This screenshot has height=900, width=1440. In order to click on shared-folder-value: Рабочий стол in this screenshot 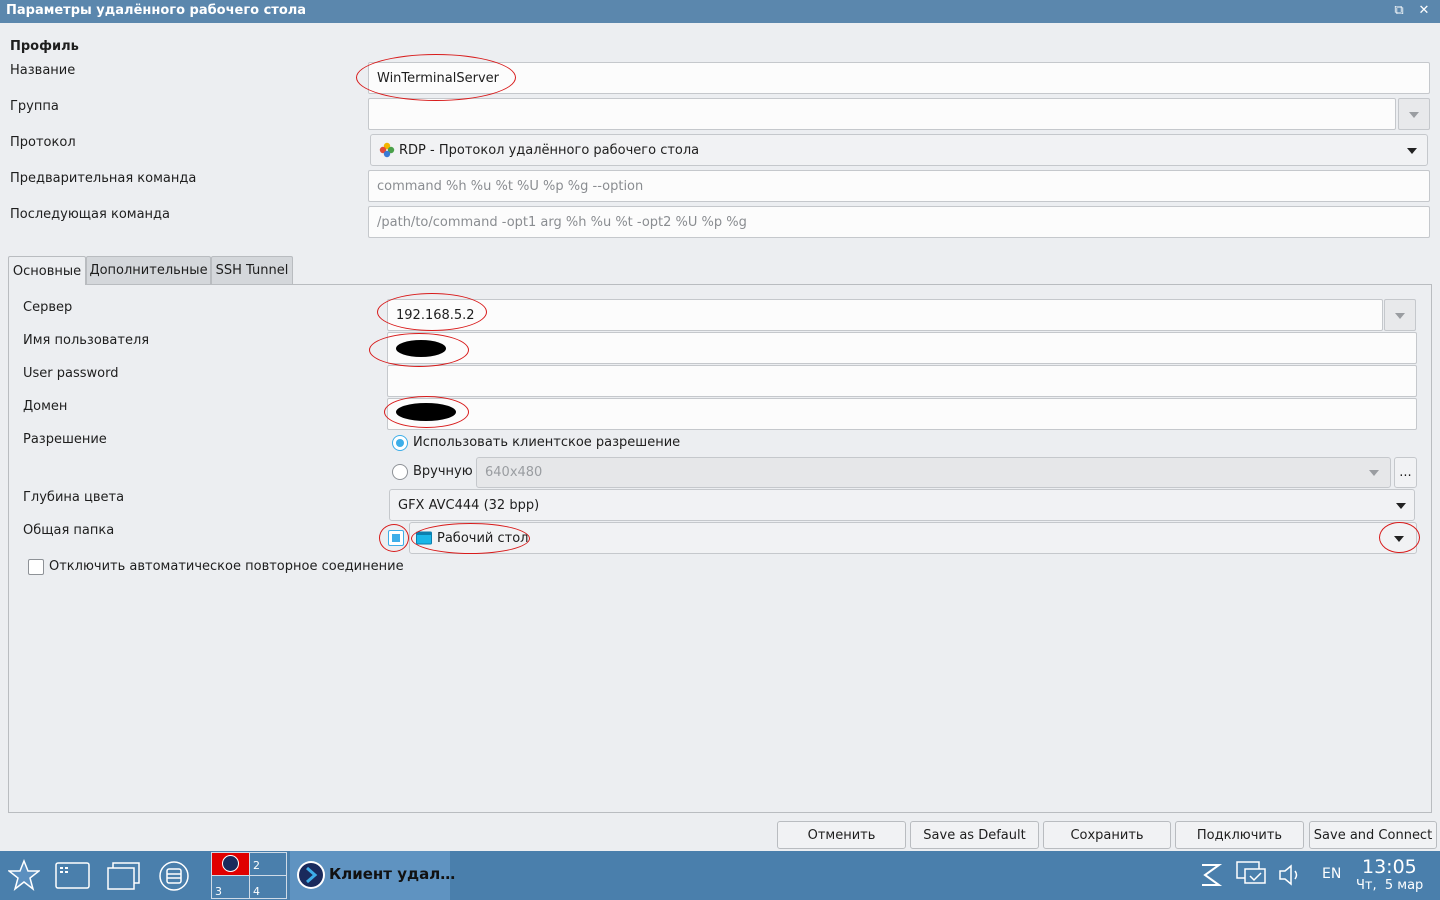, I will do `click(483, 538)`.